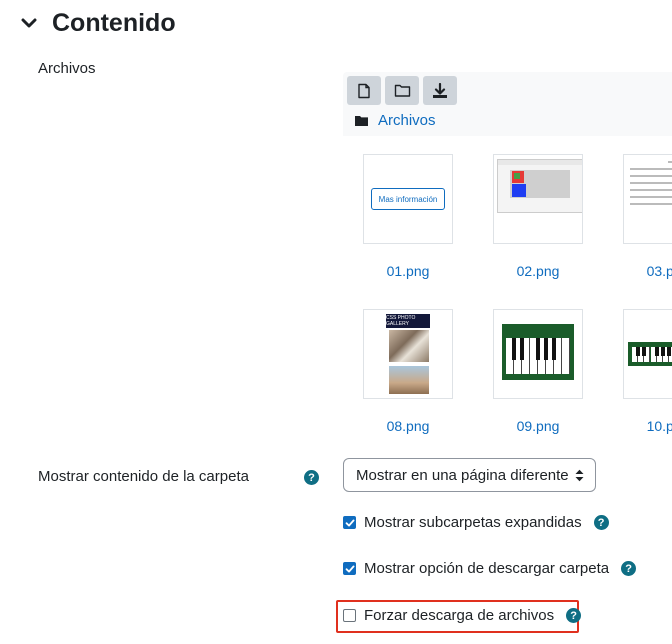 The image size is (672, 644). I want to click on add-file-button, so click(364, 90).